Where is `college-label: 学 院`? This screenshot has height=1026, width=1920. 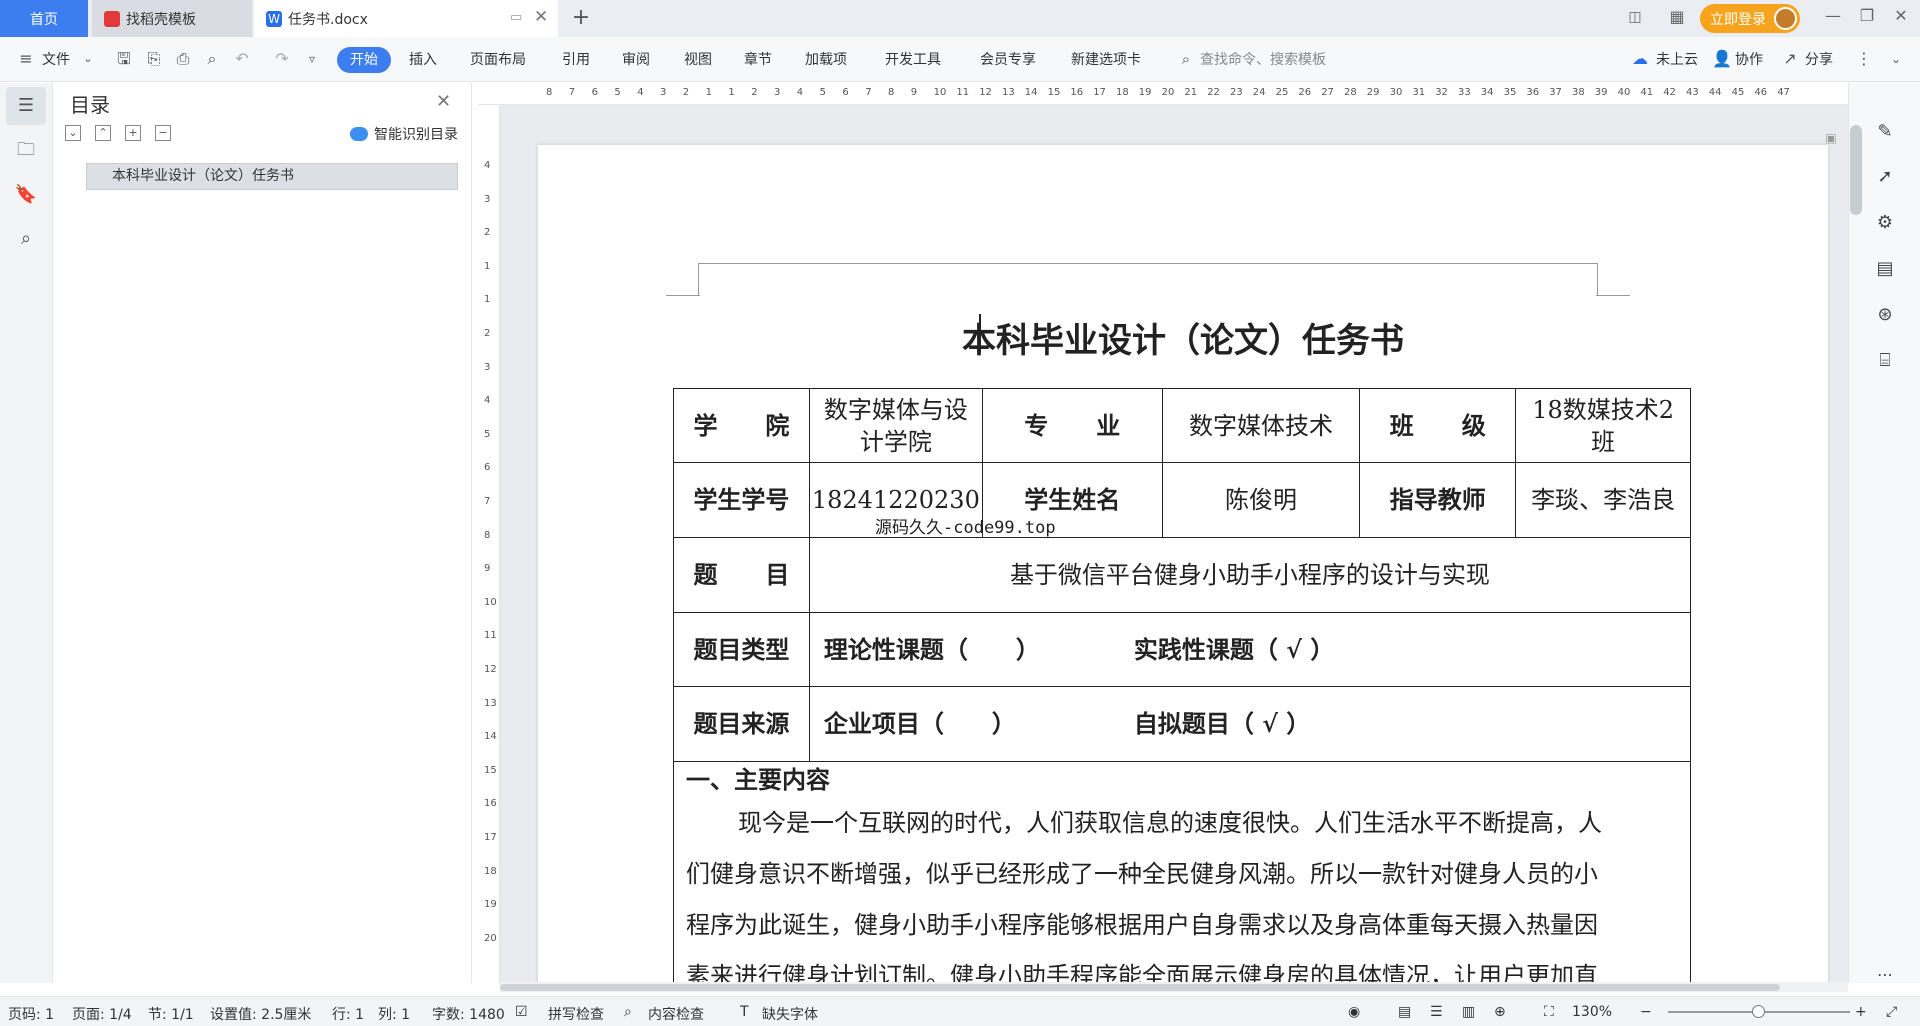
college-label: 学 院 is located at coordinates (741, 425).